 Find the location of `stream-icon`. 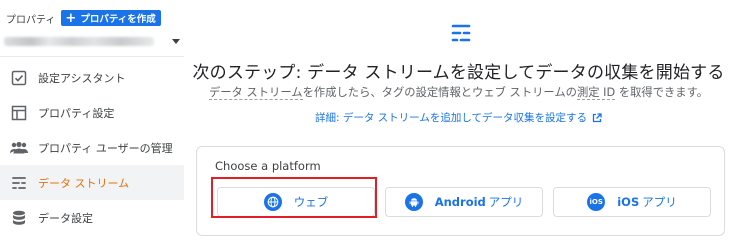

stream-icon is located at coordinates (19, 183).